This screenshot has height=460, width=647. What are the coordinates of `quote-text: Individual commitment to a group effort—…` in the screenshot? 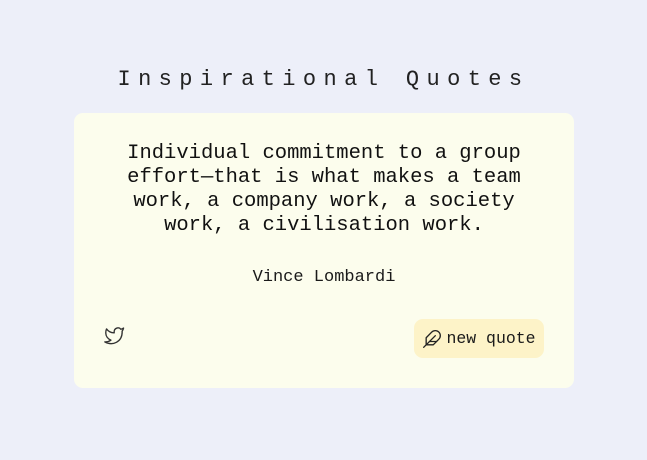 It's located at (324, 189).